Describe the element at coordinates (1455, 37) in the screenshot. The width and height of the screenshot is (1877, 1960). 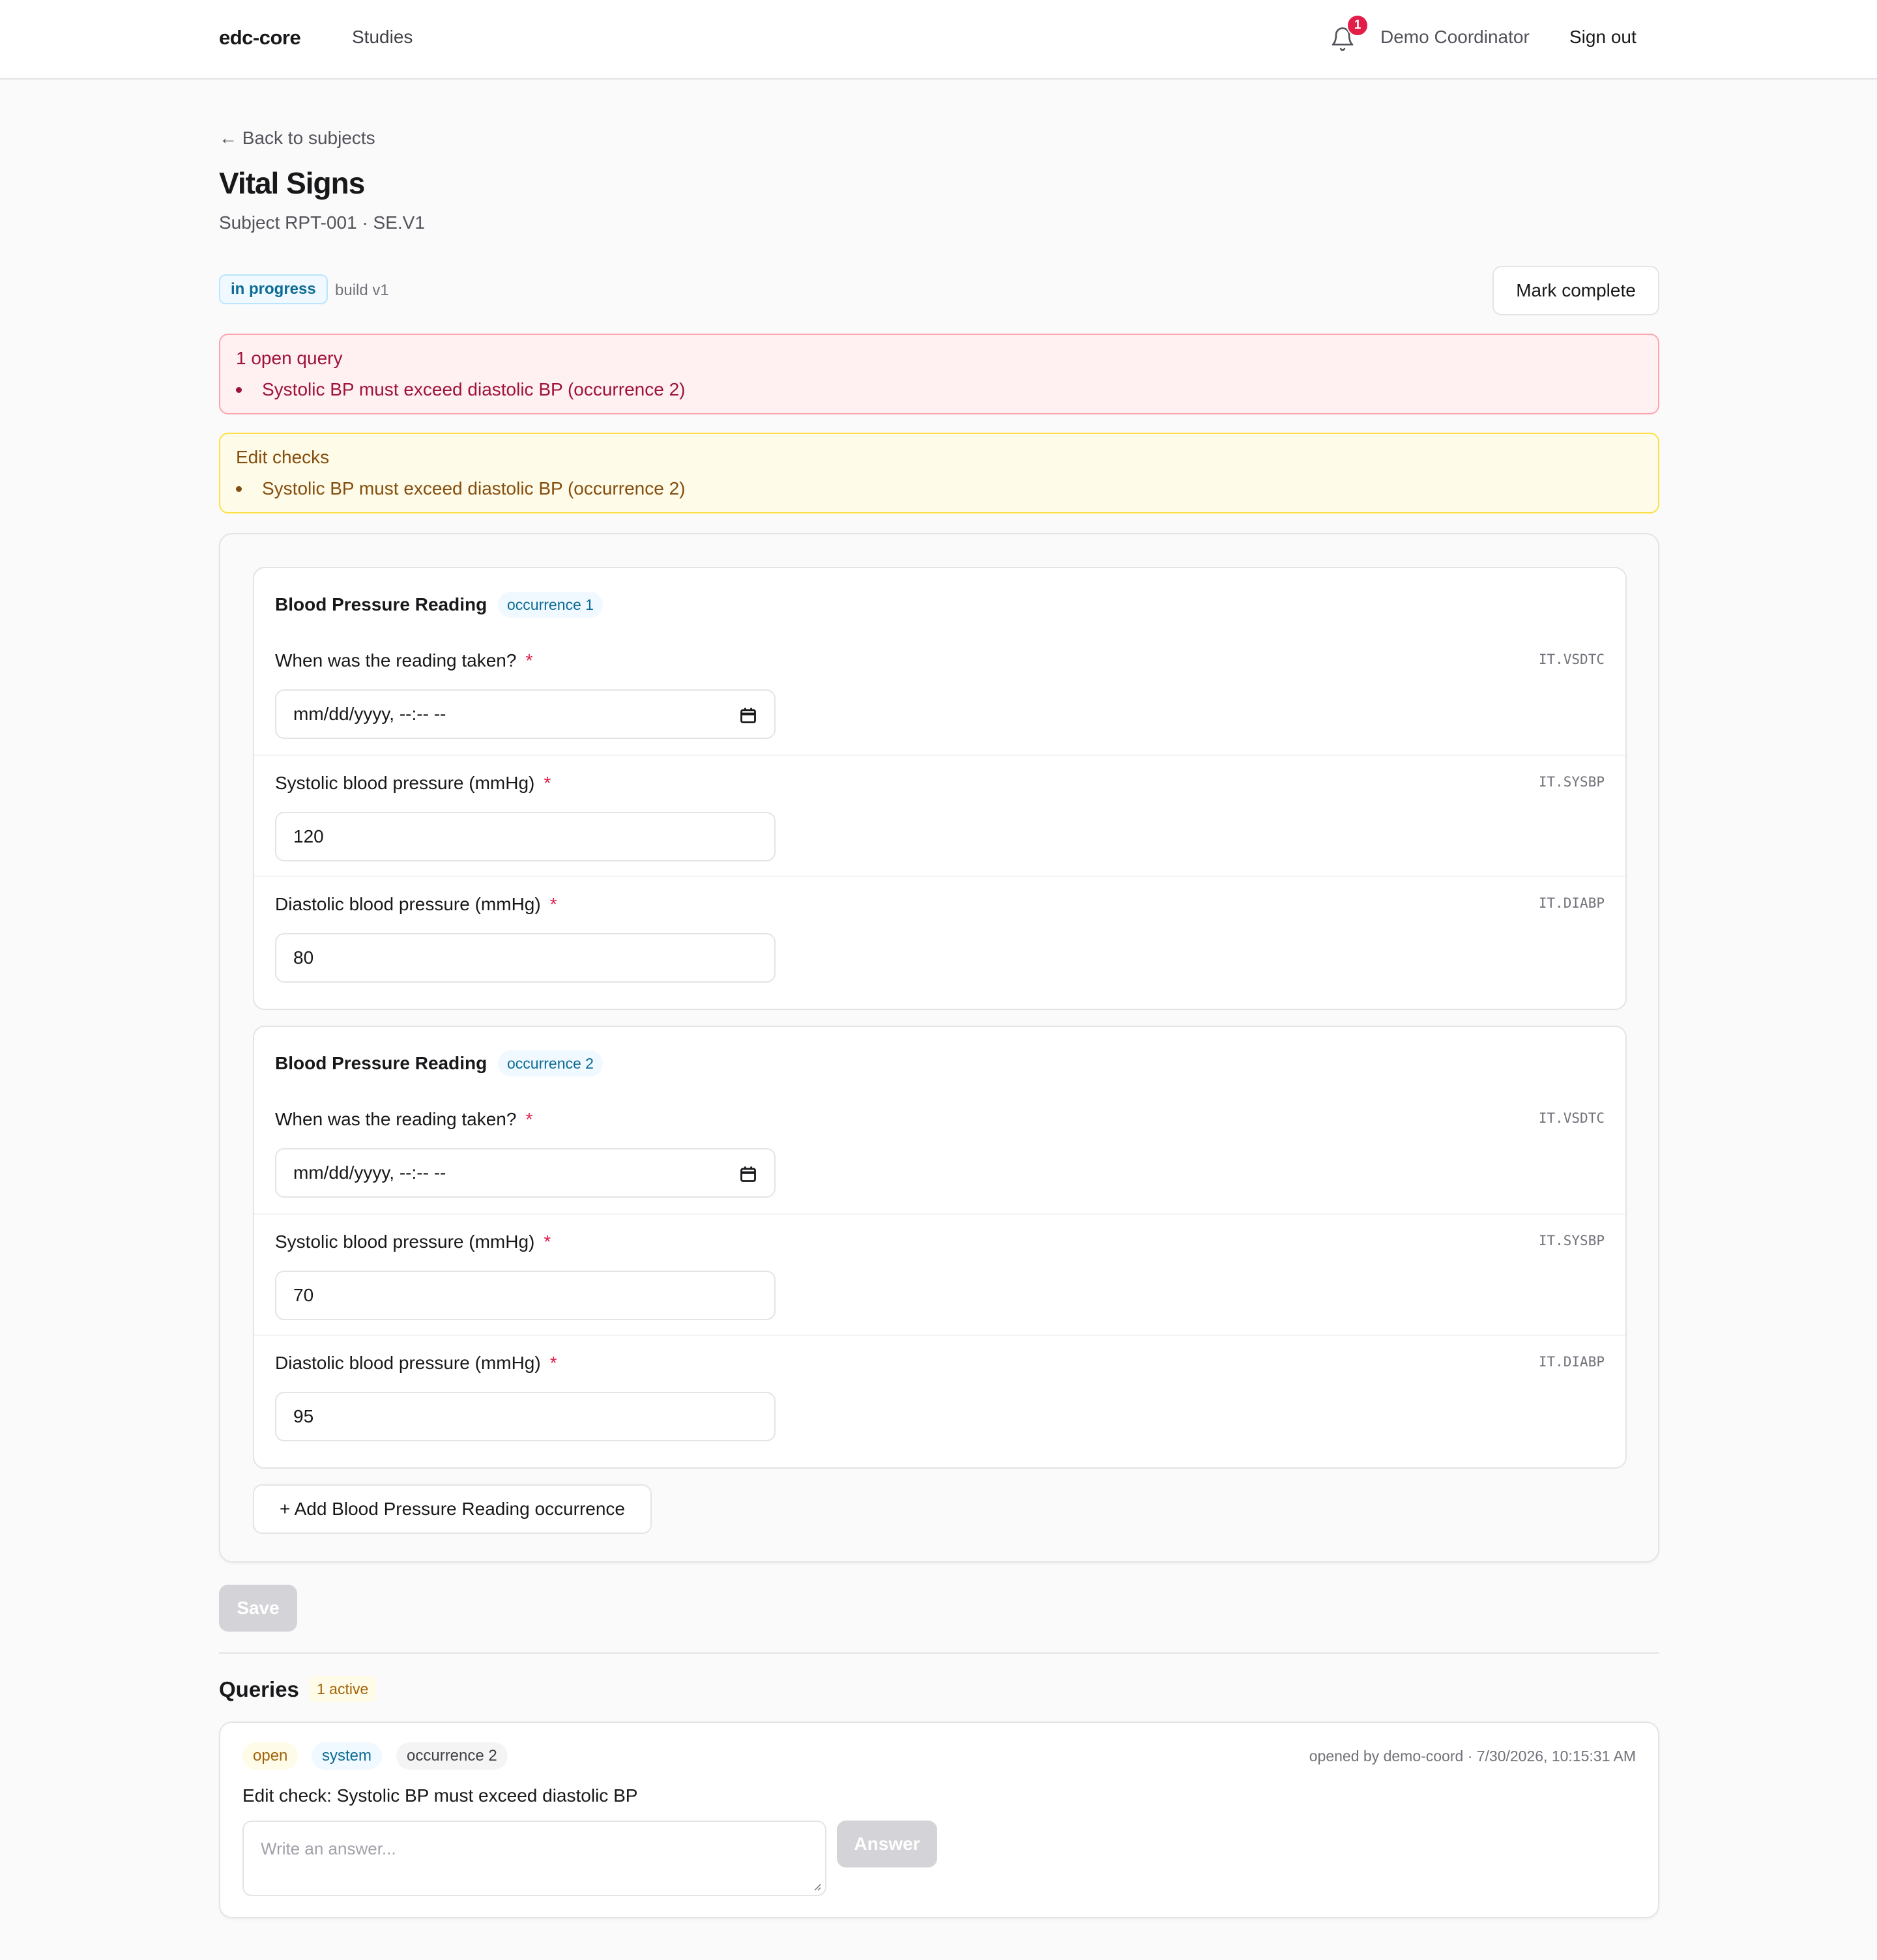
I see `user-name: Demo Coordinator` at that location.